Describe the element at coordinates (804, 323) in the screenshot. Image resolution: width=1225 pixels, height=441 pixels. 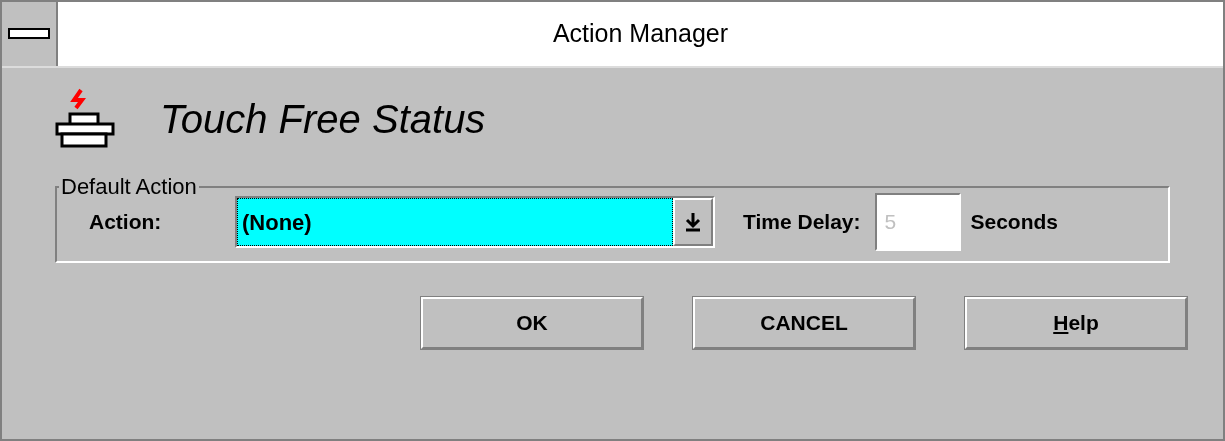
I see `dialog-button: CANCEL` at that location.